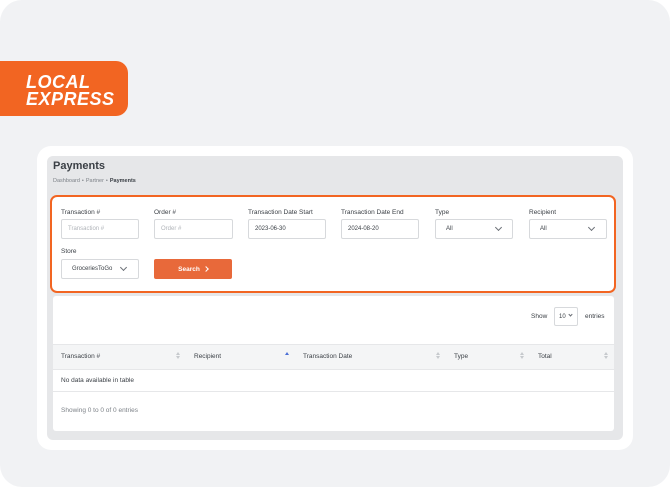  Describe the element at coordinates (543, 212) in the screenshot. I see `recipient-label: Recipient` at that location.